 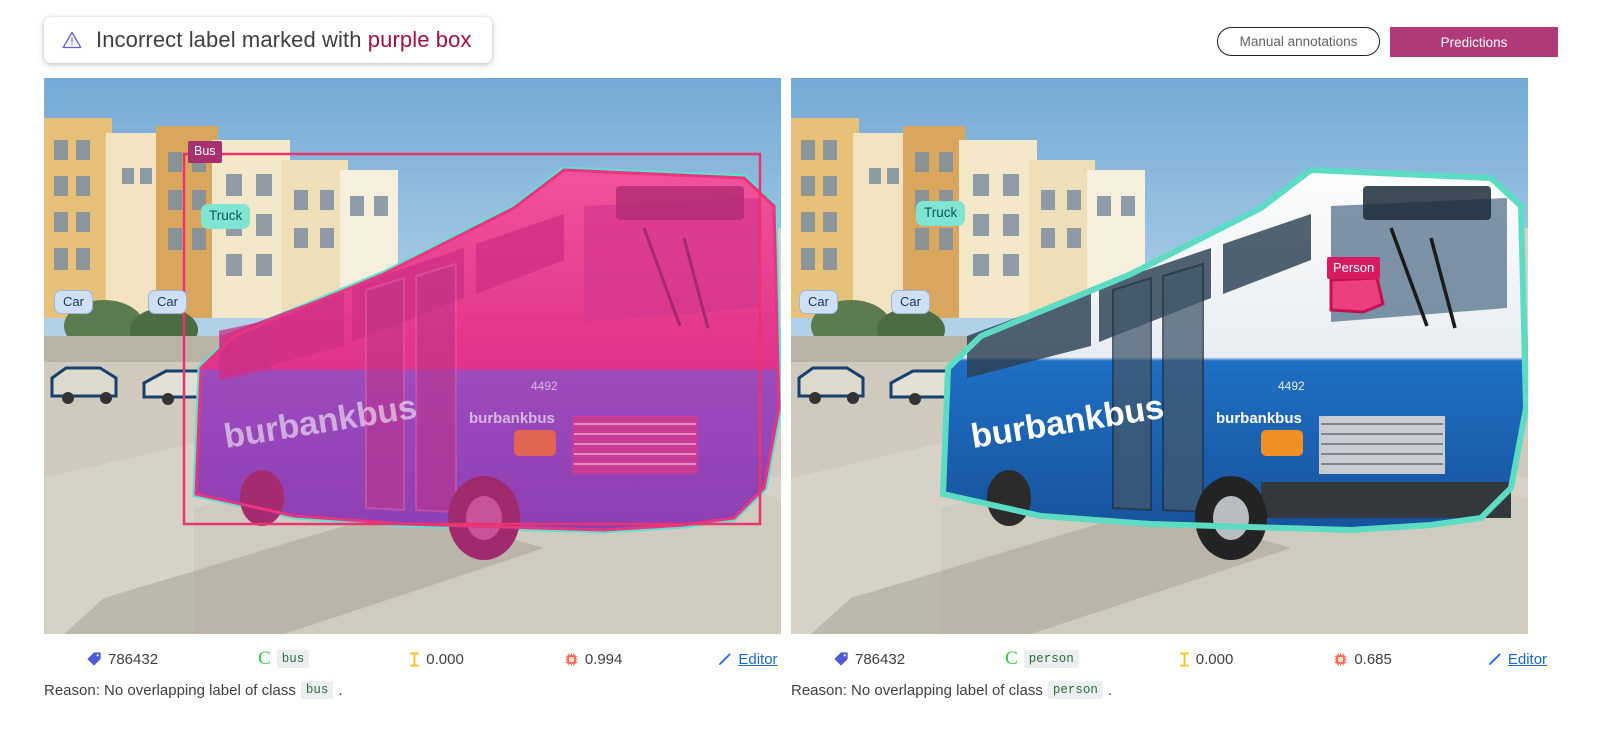 What do you see at coordinates (1291, 386) in the screenshot?
I see `bus-number-right: 4492` at bounding box center [1291, 386].